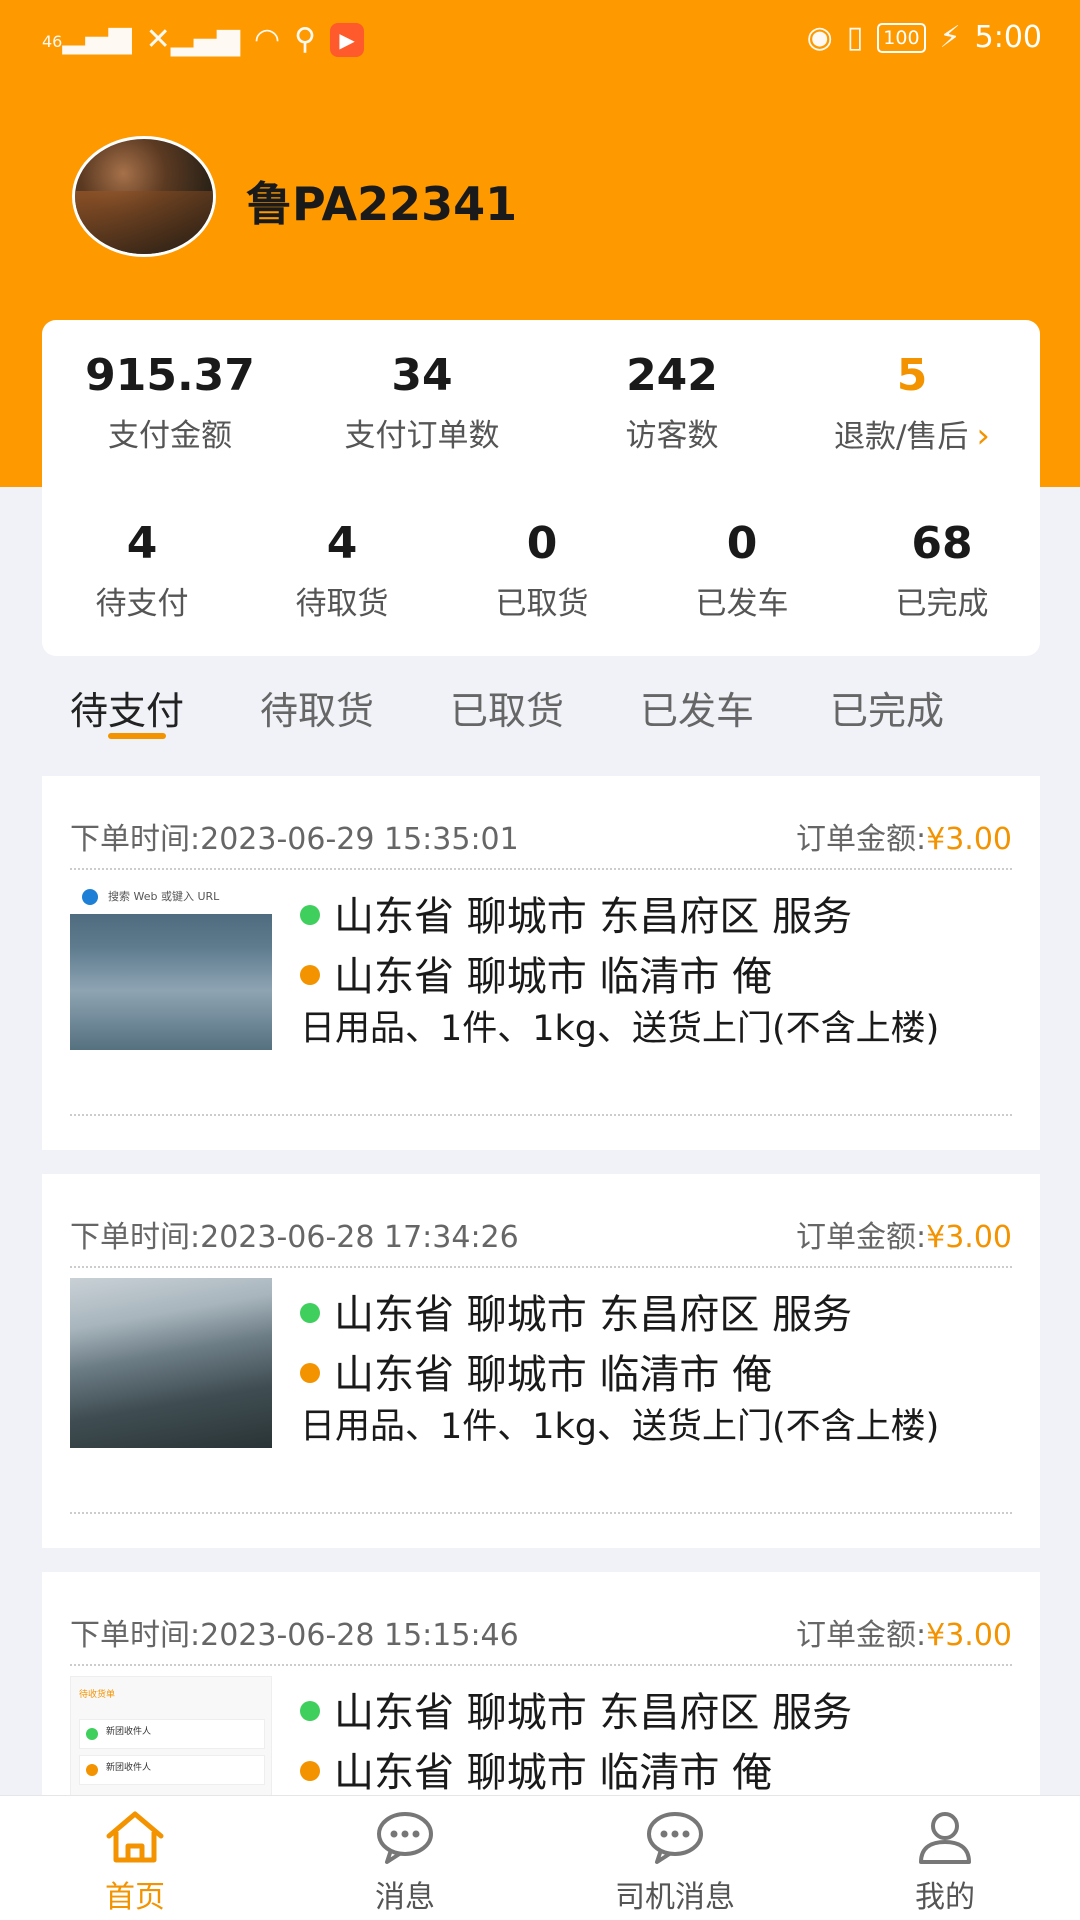 This screenshot has height=1920, width=1080. I want to click on nav-home: 首页, so click(135, 1862).